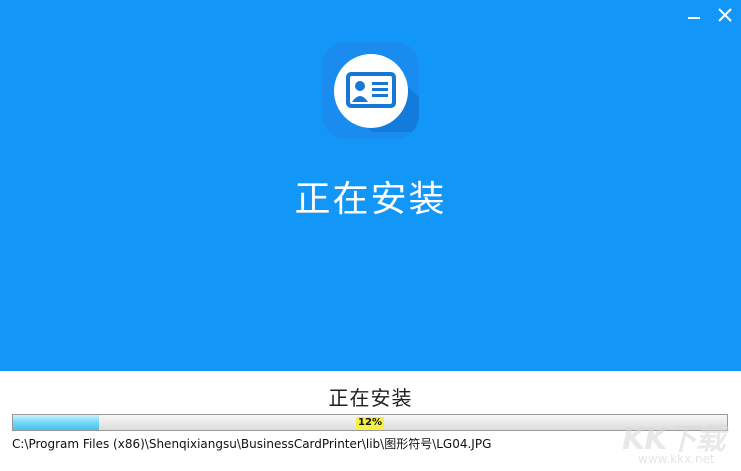 This screenshot has height=471, width=741. I want to click on progress-bar: 12%, so click(370, 422).